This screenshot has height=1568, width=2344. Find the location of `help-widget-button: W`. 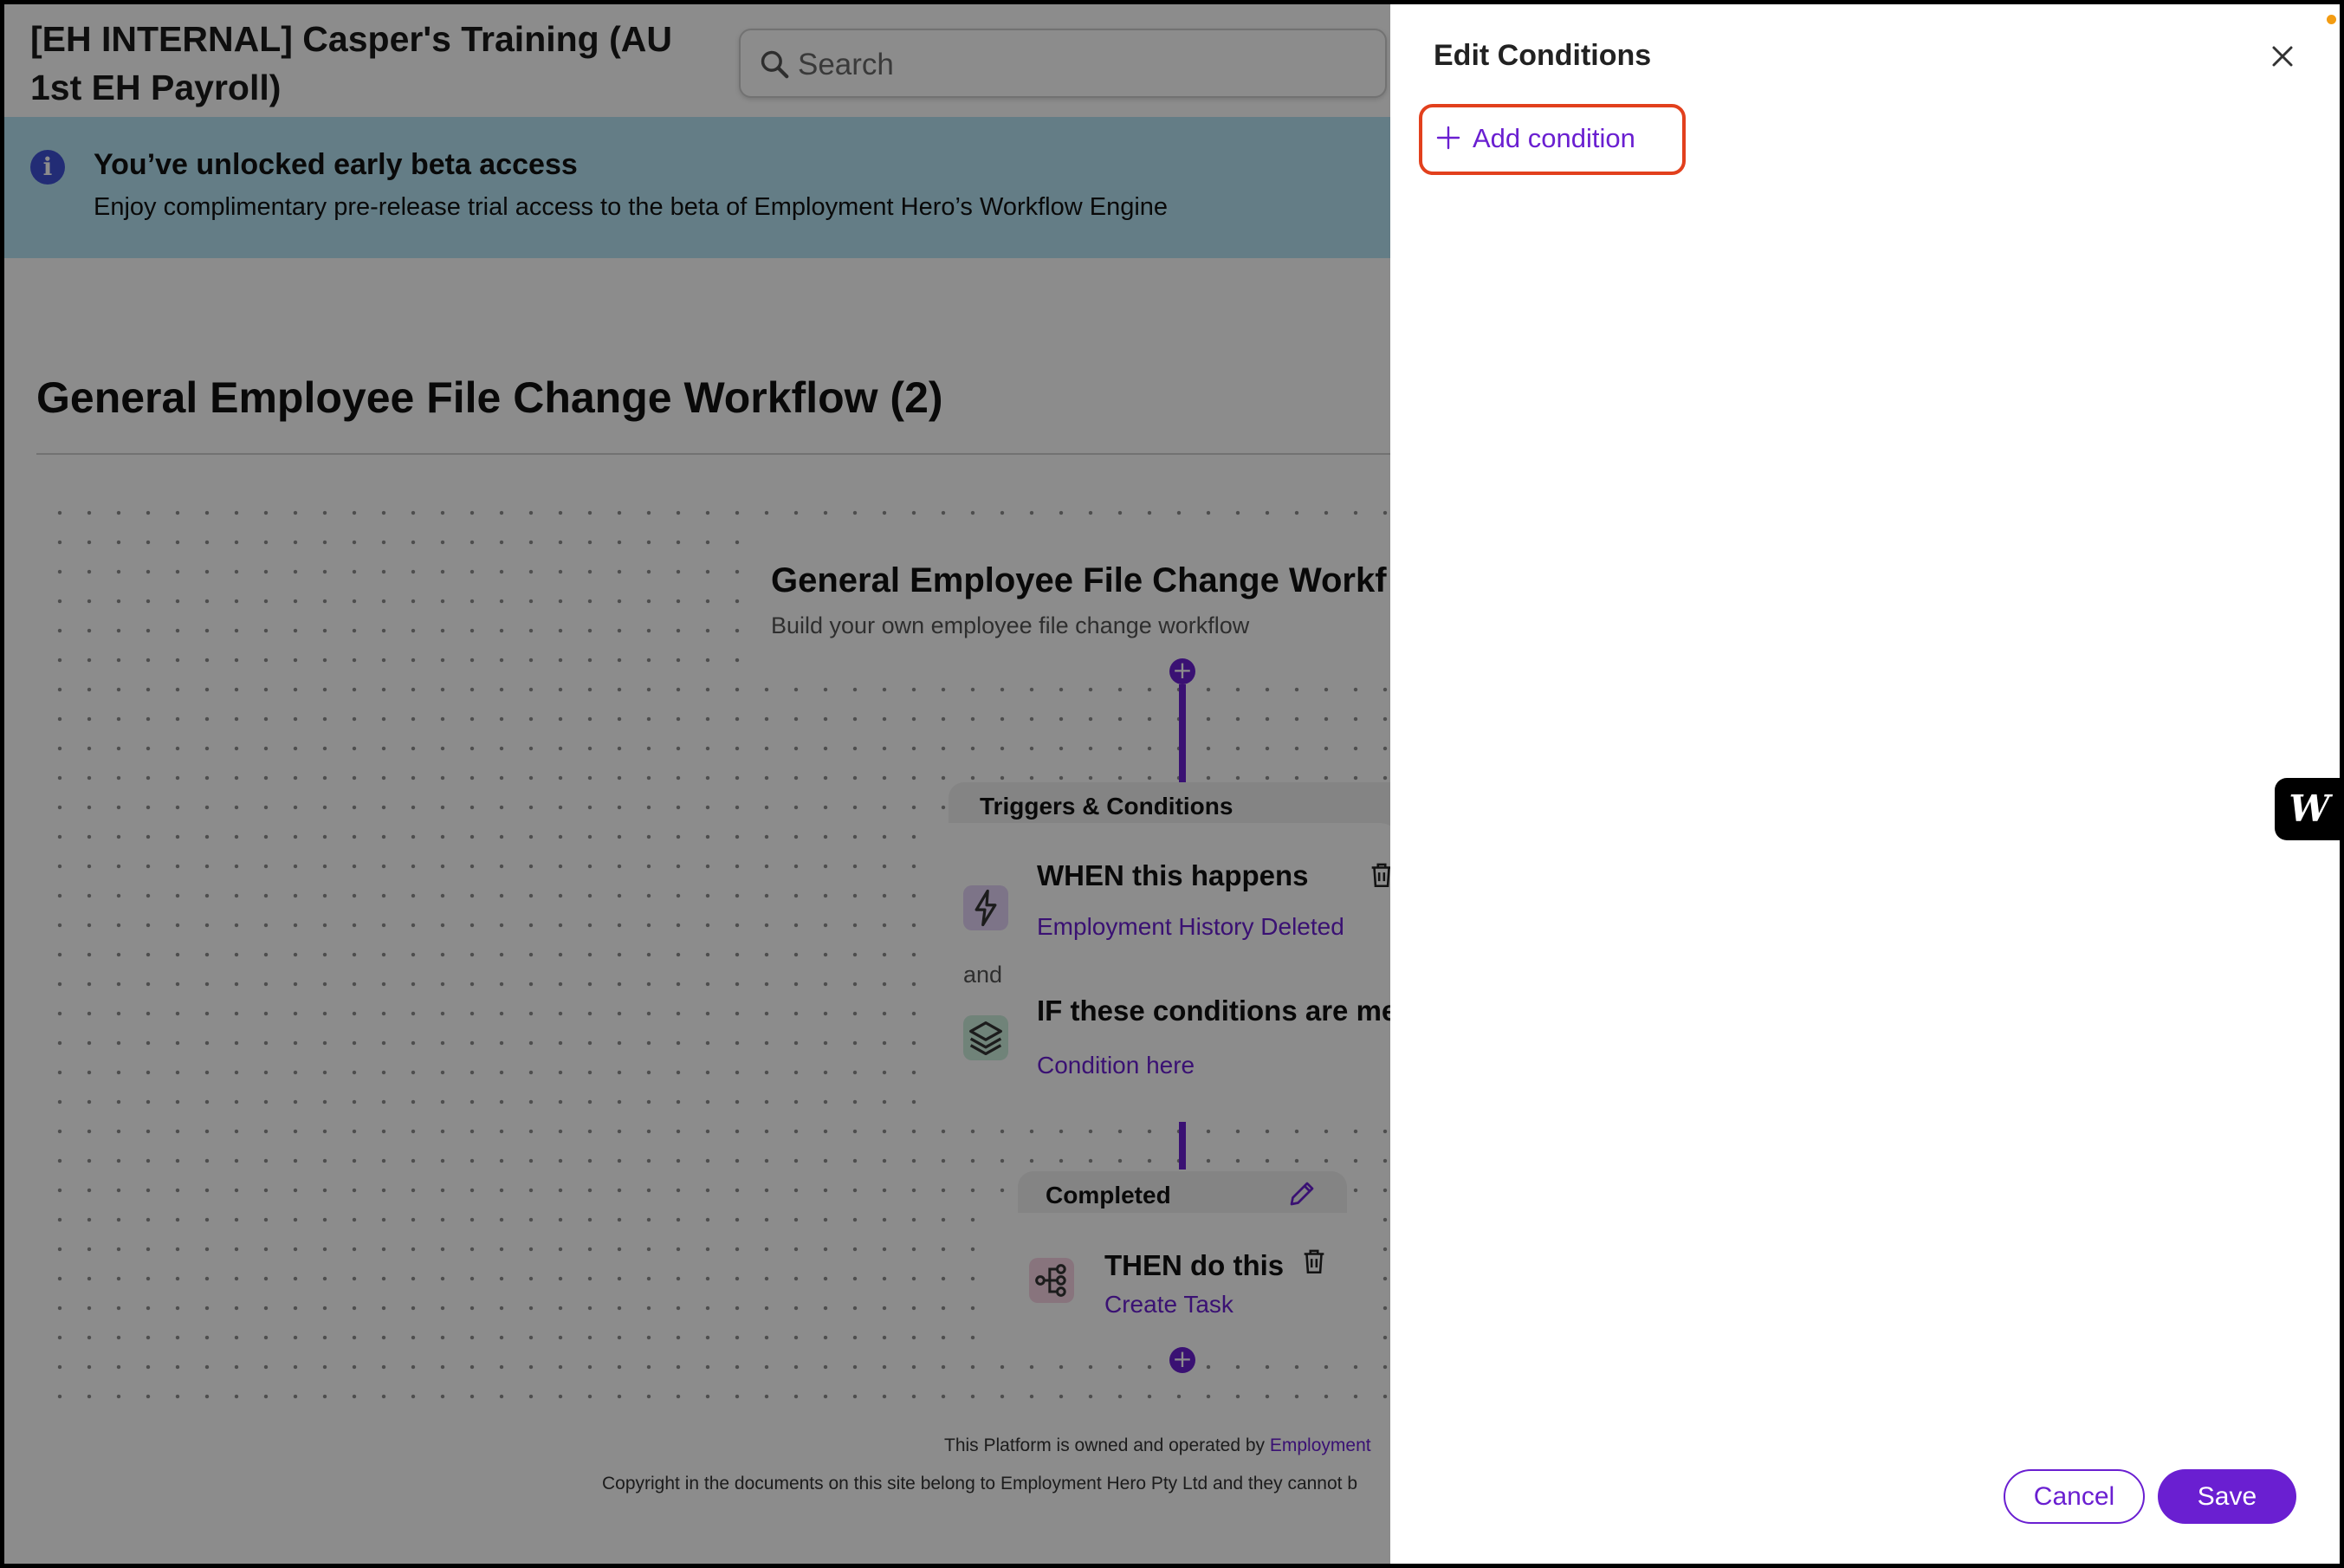

help-widget-button: W is located at coordinates (2307, 809).